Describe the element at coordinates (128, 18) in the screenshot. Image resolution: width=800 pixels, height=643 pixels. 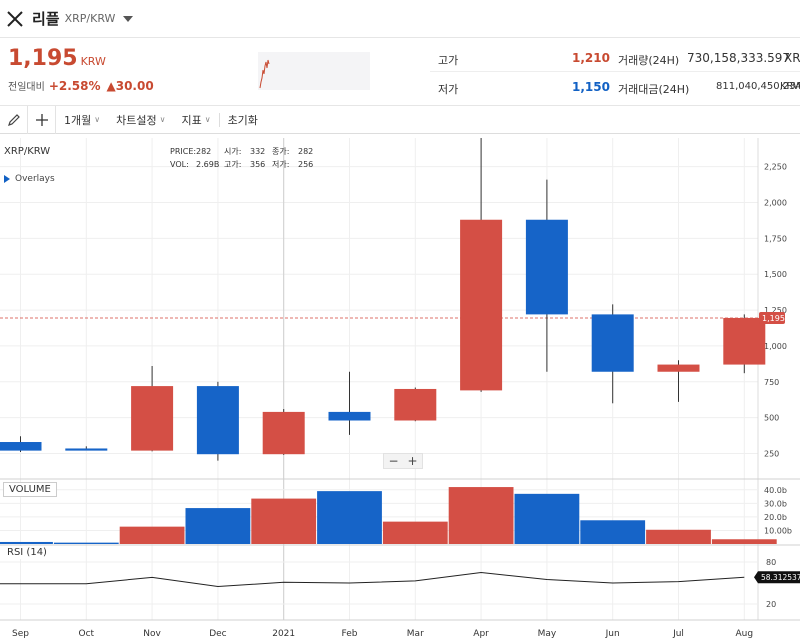
I see `coin-select-chevron-down-icon` at that location.